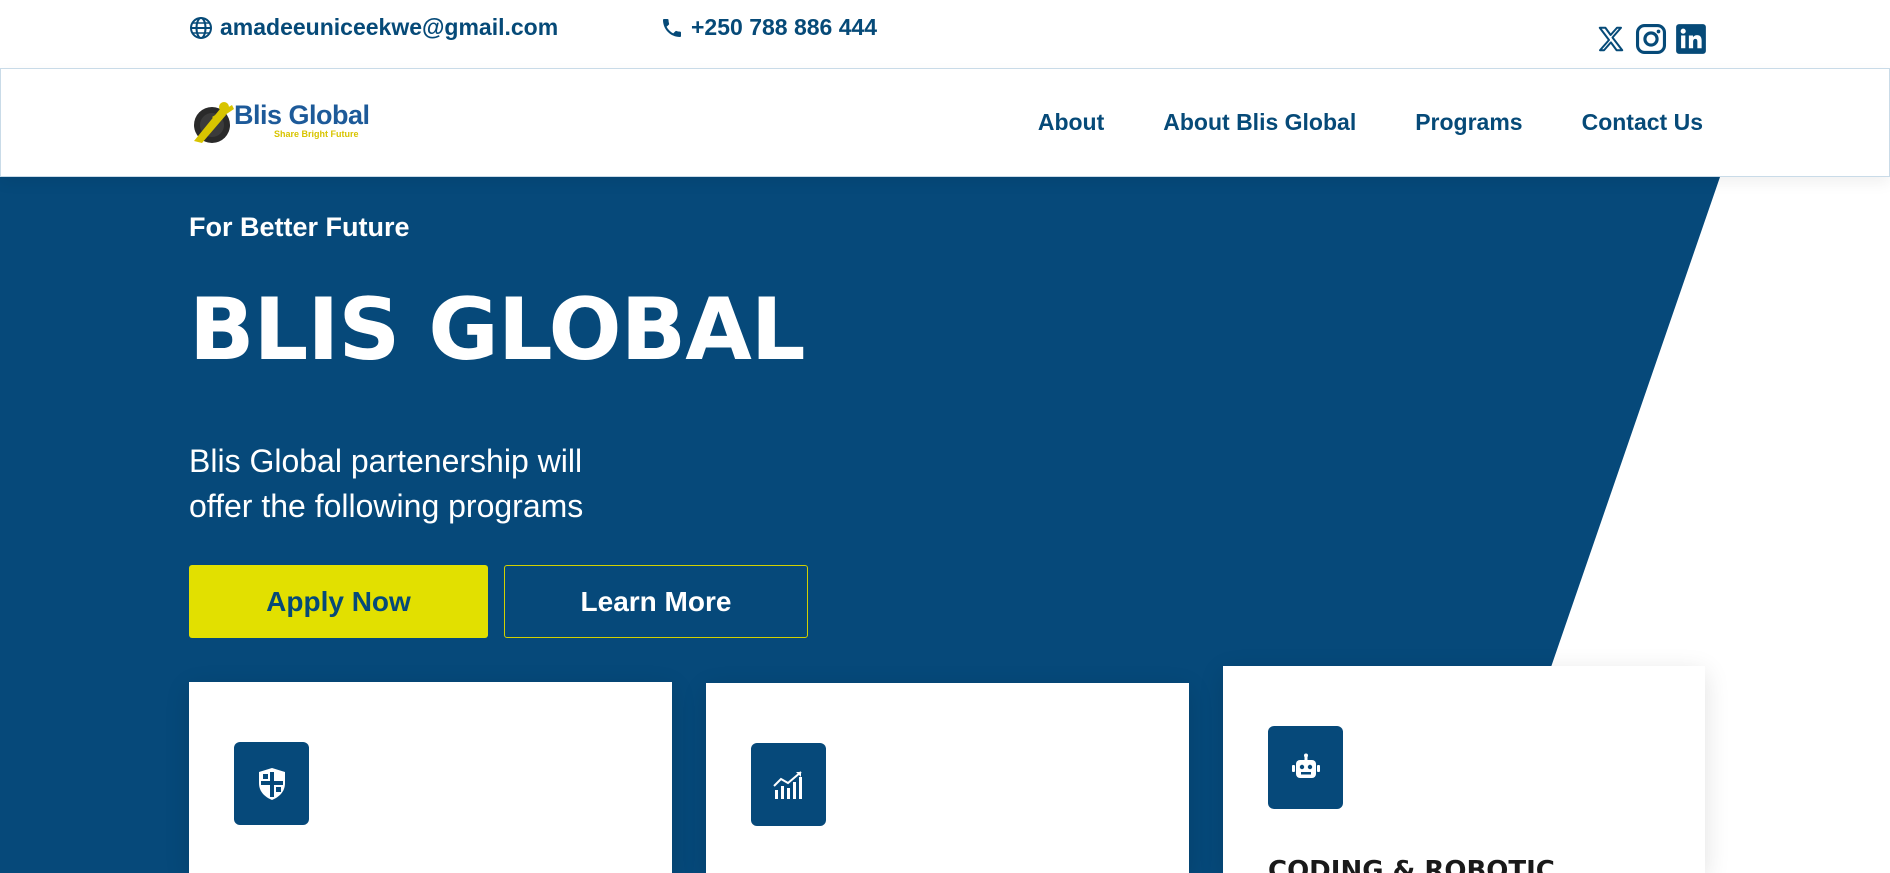 This screenshot has width=1890, height=873. Describe the element at coordinates (1468, 122) in the screenshot. I see `nav-item-programs: Programs` at that location.